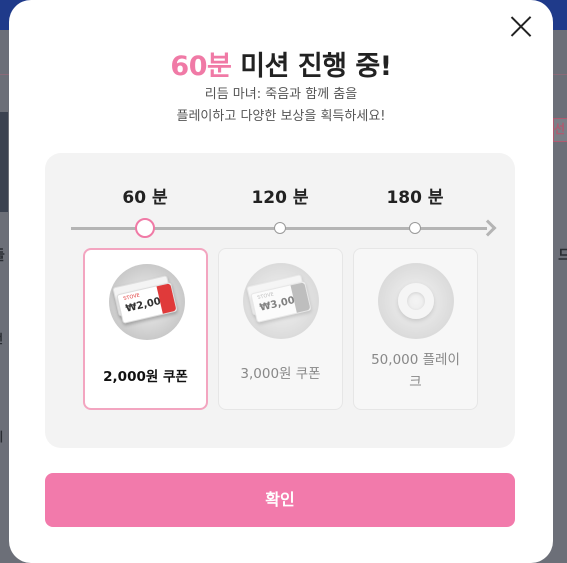 Image resolution: width=567 pixels, height=563 pixels. What do you see at coordinates (521, 26) in the screenshot?
I see `close-icon` at bounding box center [521, 26].